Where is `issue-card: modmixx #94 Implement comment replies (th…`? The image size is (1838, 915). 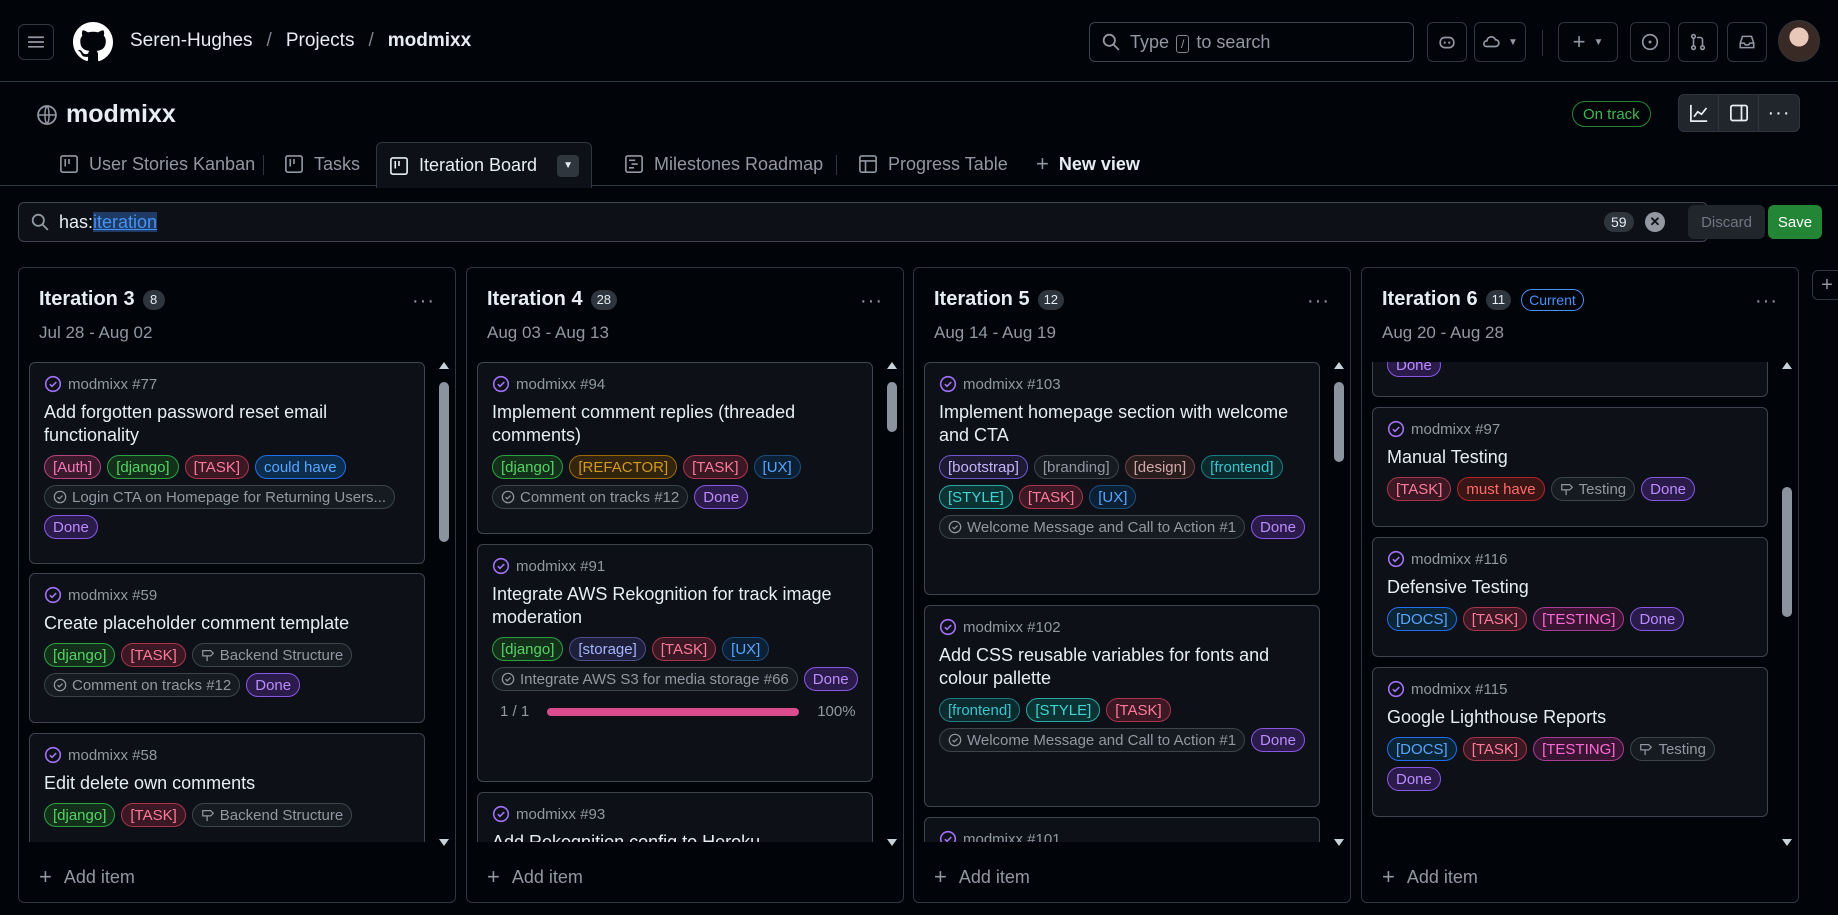
issue-card: modmixx #94 Implement comment replies (th… is located at coordinates (675, 448).